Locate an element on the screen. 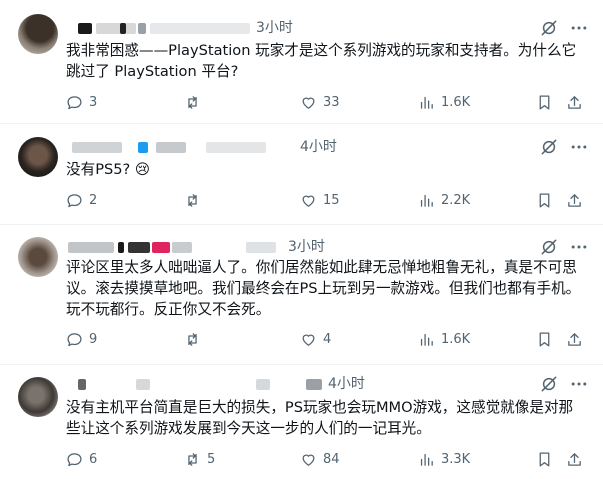  views-button: 3.3K is located at coordinates (444, 459).